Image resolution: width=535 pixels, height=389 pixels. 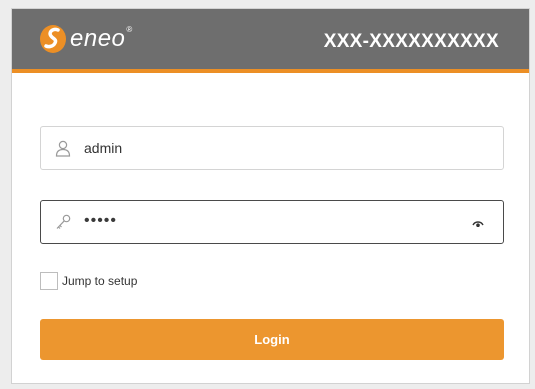 I want to click on eneo-logo-mark-icon, so click(x=53, y=39).